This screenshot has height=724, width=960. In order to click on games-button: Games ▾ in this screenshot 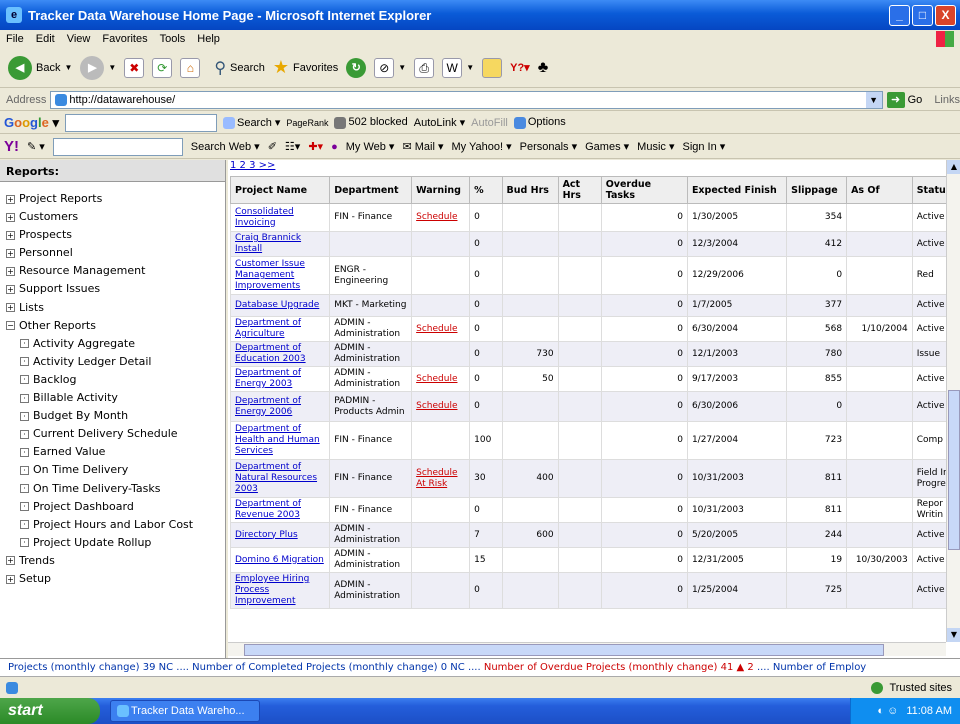, I will do `click(607, 146)`.